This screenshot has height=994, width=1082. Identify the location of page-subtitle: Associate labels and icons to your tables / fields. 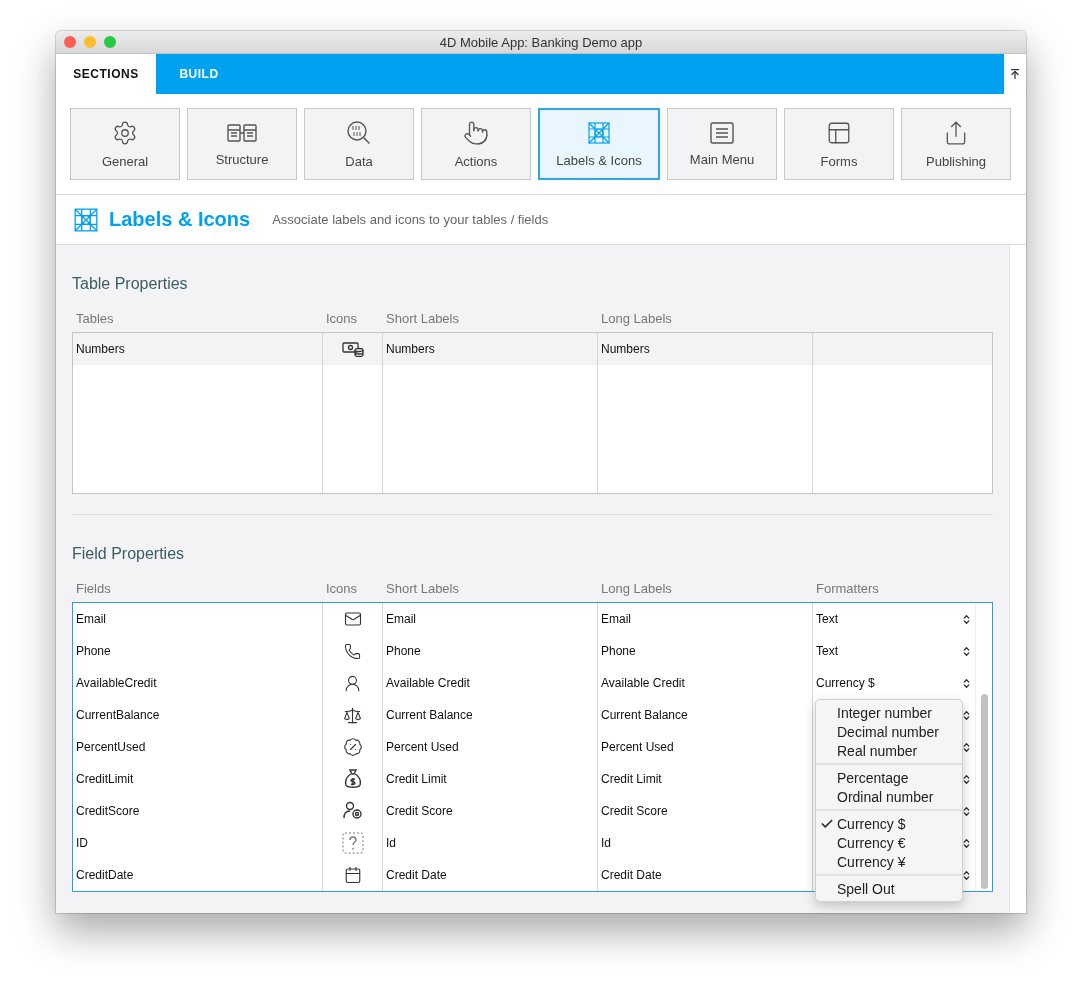
(410, 219).